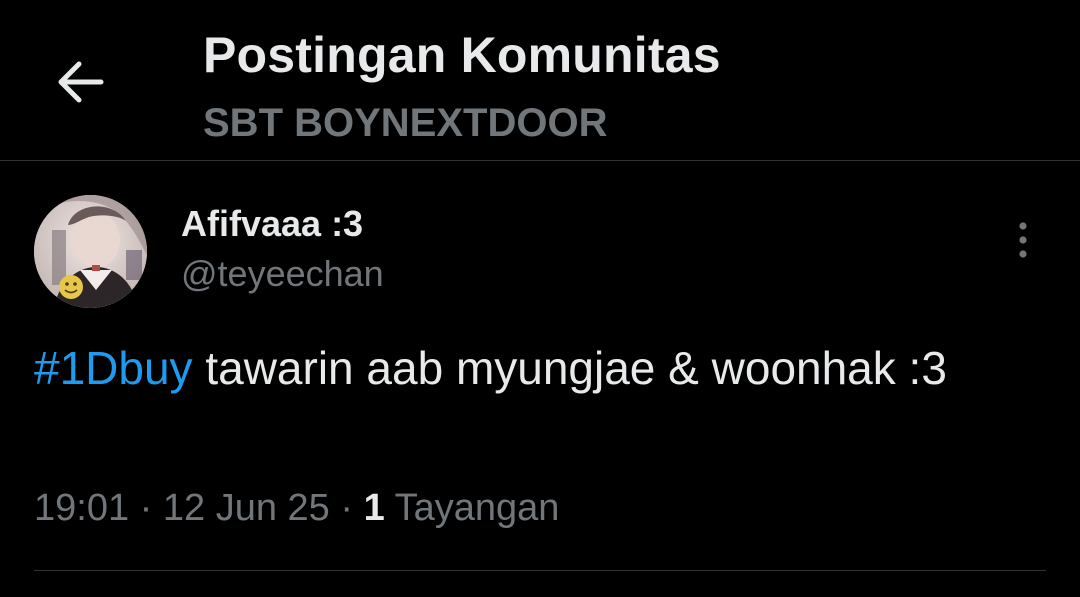 The image size is (1080, 597). I want to click on post-body: tawarin aab myungjae & woonhak :3, so click(569, 368).